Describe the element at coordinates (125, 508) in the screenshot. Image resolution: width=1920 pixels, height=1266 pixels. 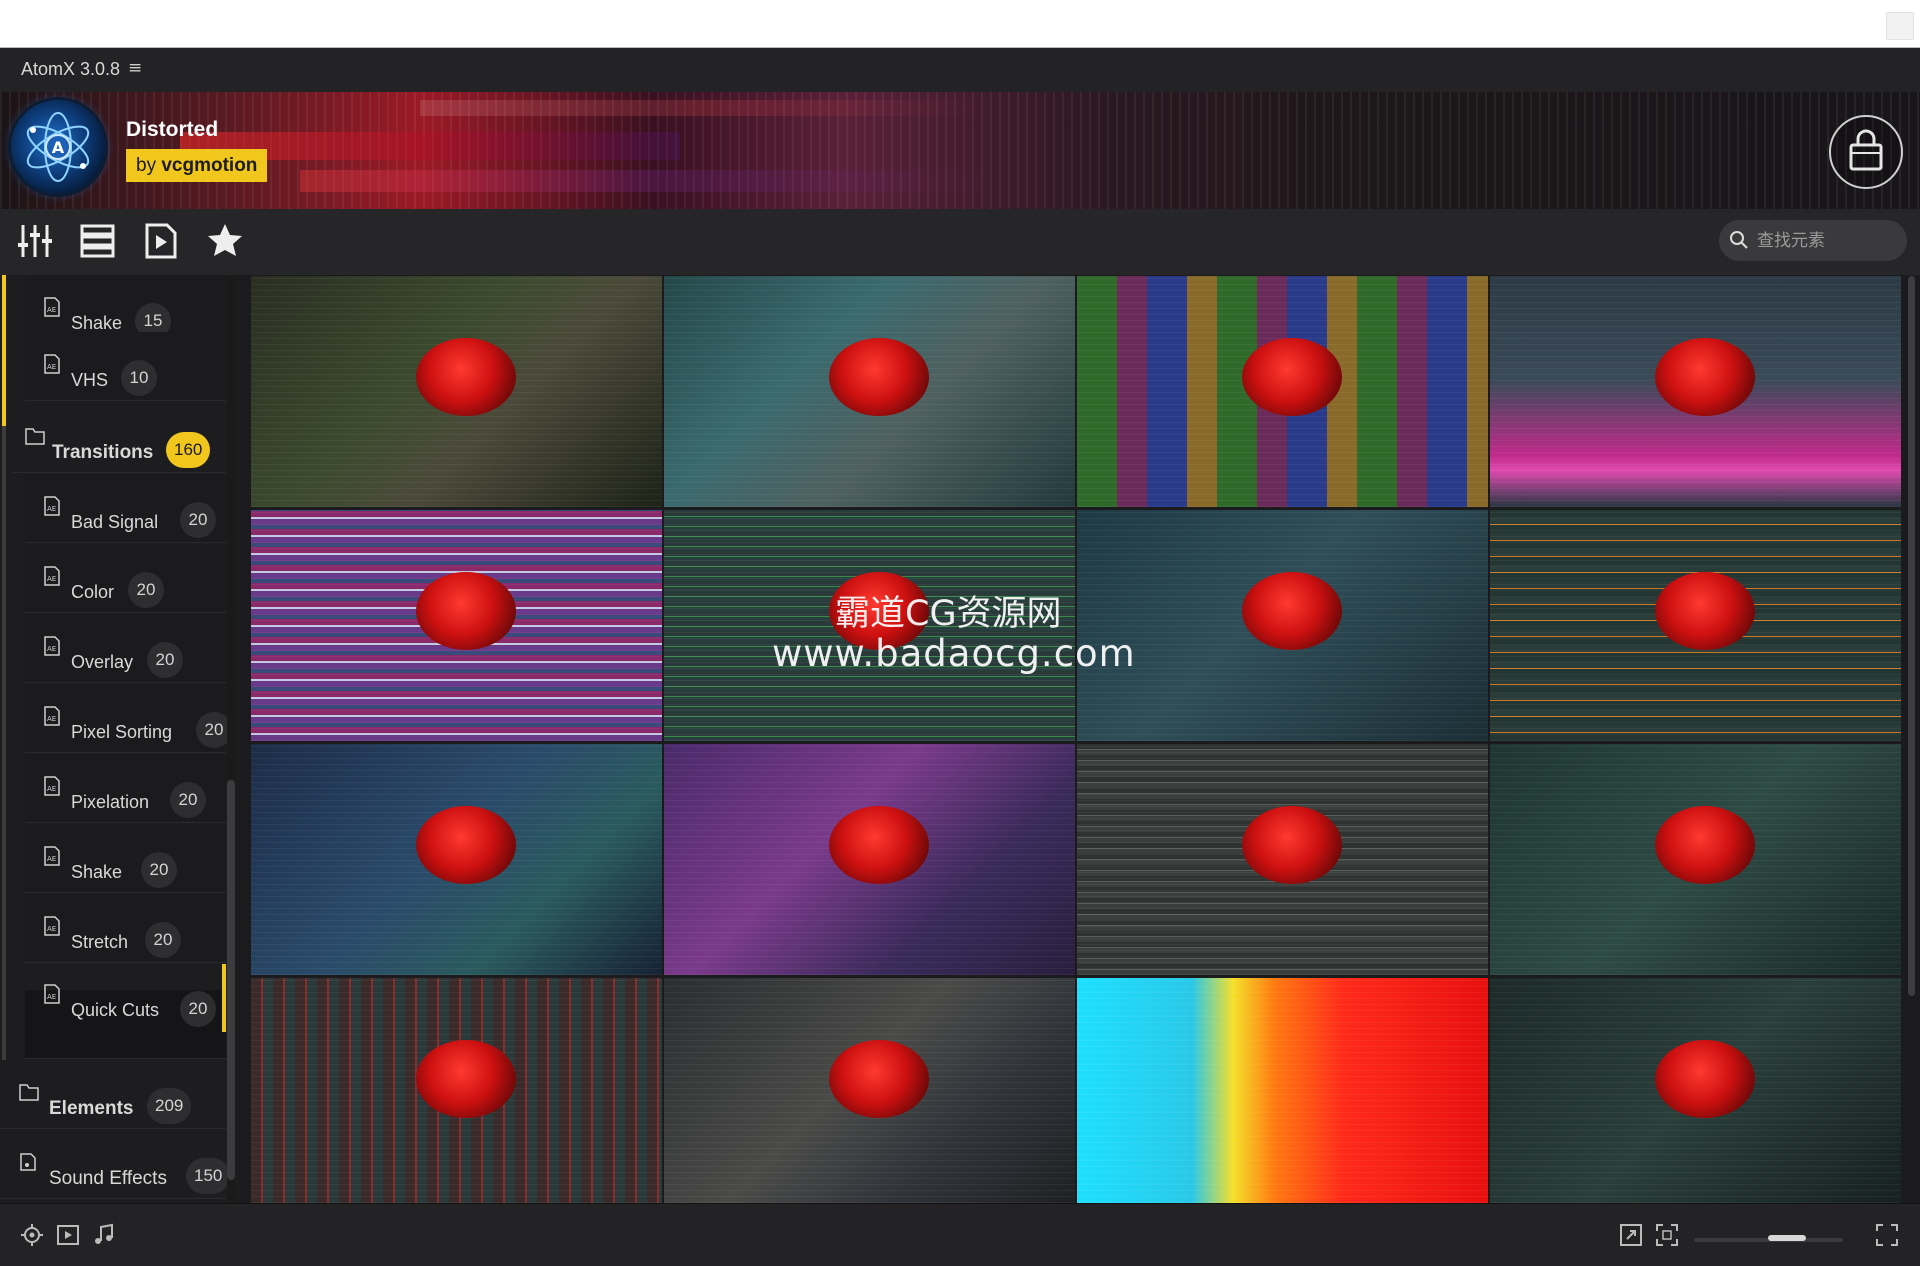
I see `sidebar-item-bad-signal: AE Bad Signal 20` at that location.